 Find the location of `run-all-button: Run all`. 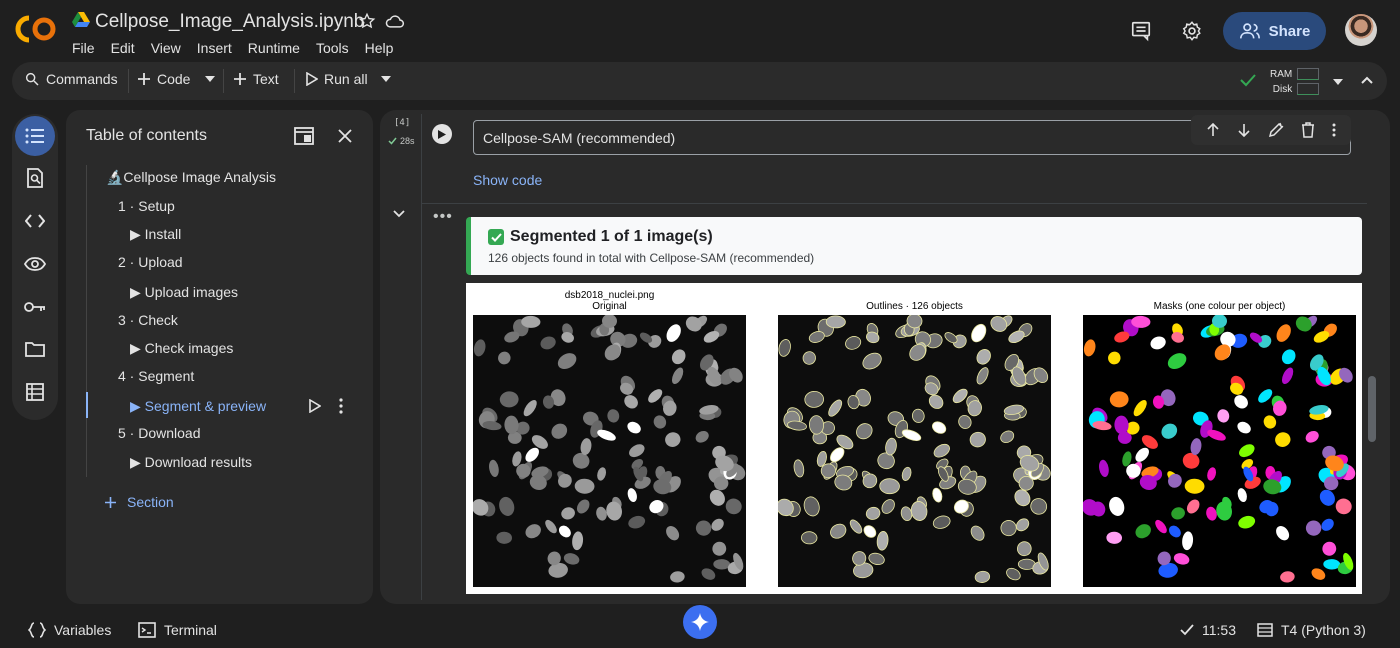

run-all-button: Run all is located at coordinates (337, 79).